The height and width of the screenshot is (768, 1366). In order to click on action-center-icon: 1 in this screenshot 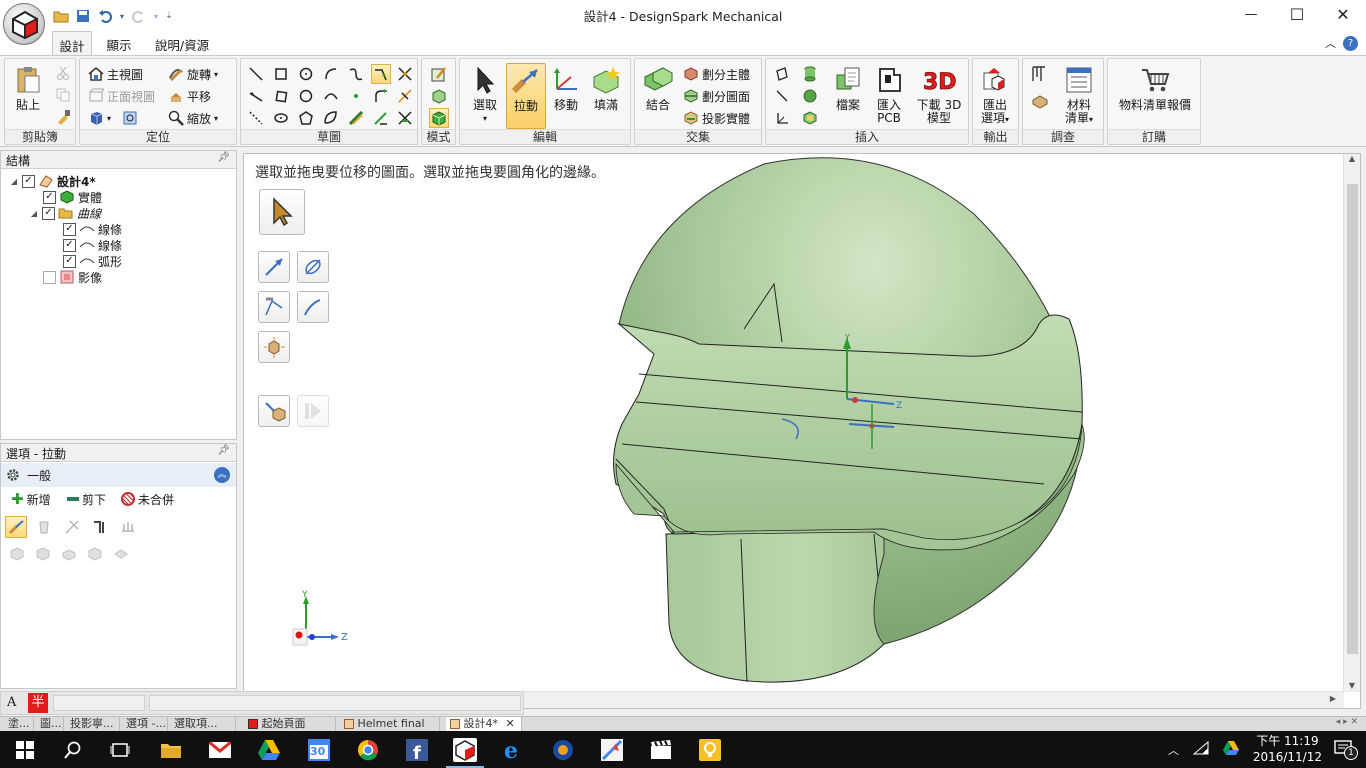, I will do `click(1346, 750)`.